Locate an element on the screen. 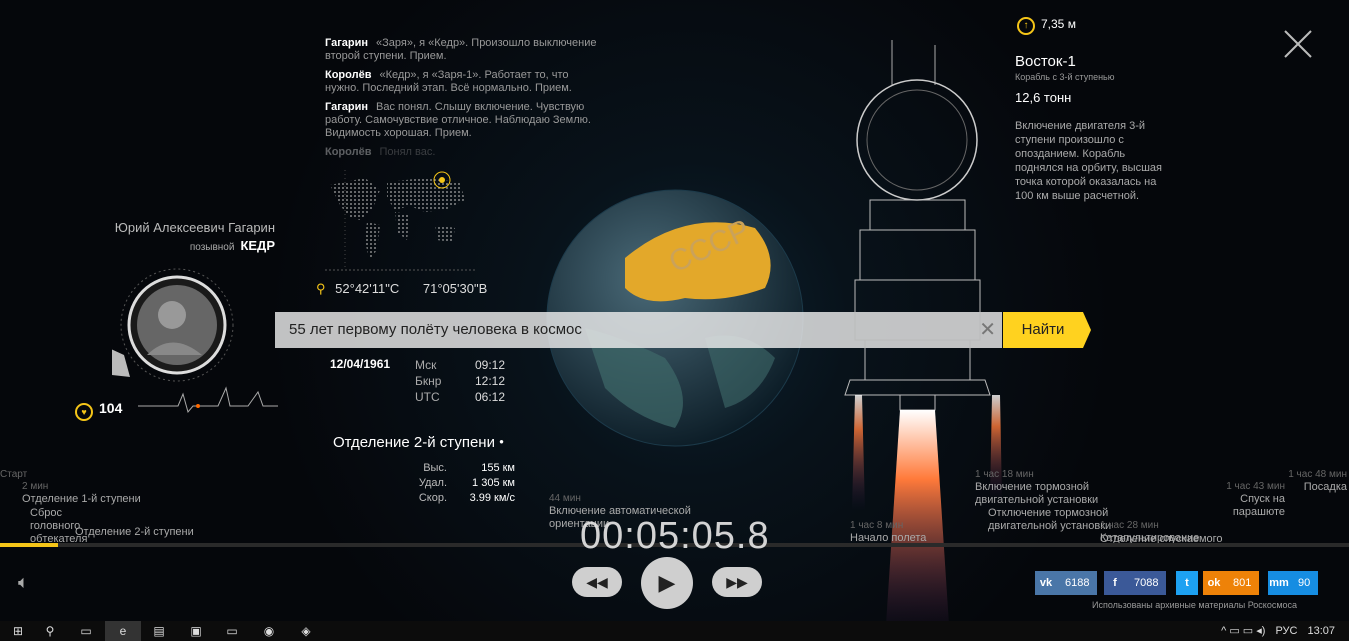 The width and height of the screenshot is (1349, 641). tray-icons: ^ ▭ ▭ ◂) is located at coordinates (1243, 631).